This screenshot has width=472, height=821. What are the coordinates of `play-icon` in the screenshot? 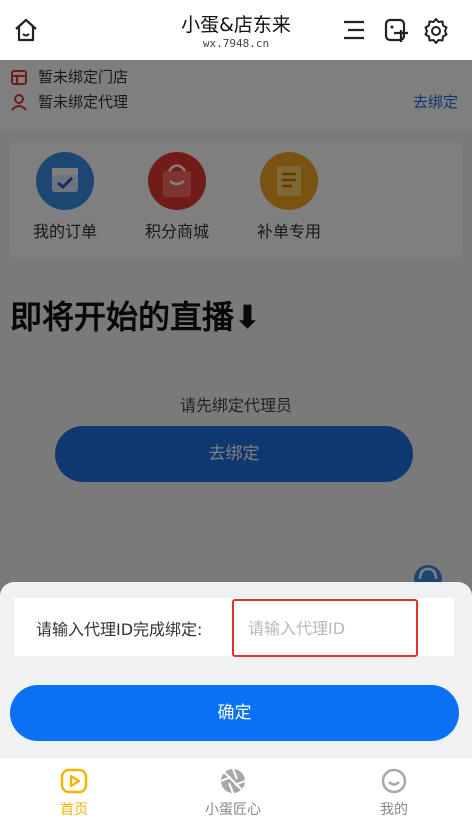 It's located at (74, 781).